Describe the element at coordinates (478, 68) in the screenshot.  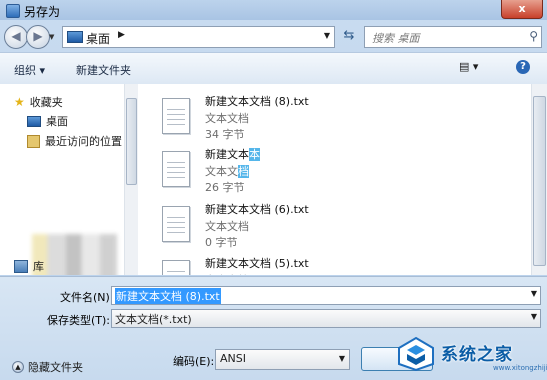
I see `view-options-button: ▤ ▾` at that location.